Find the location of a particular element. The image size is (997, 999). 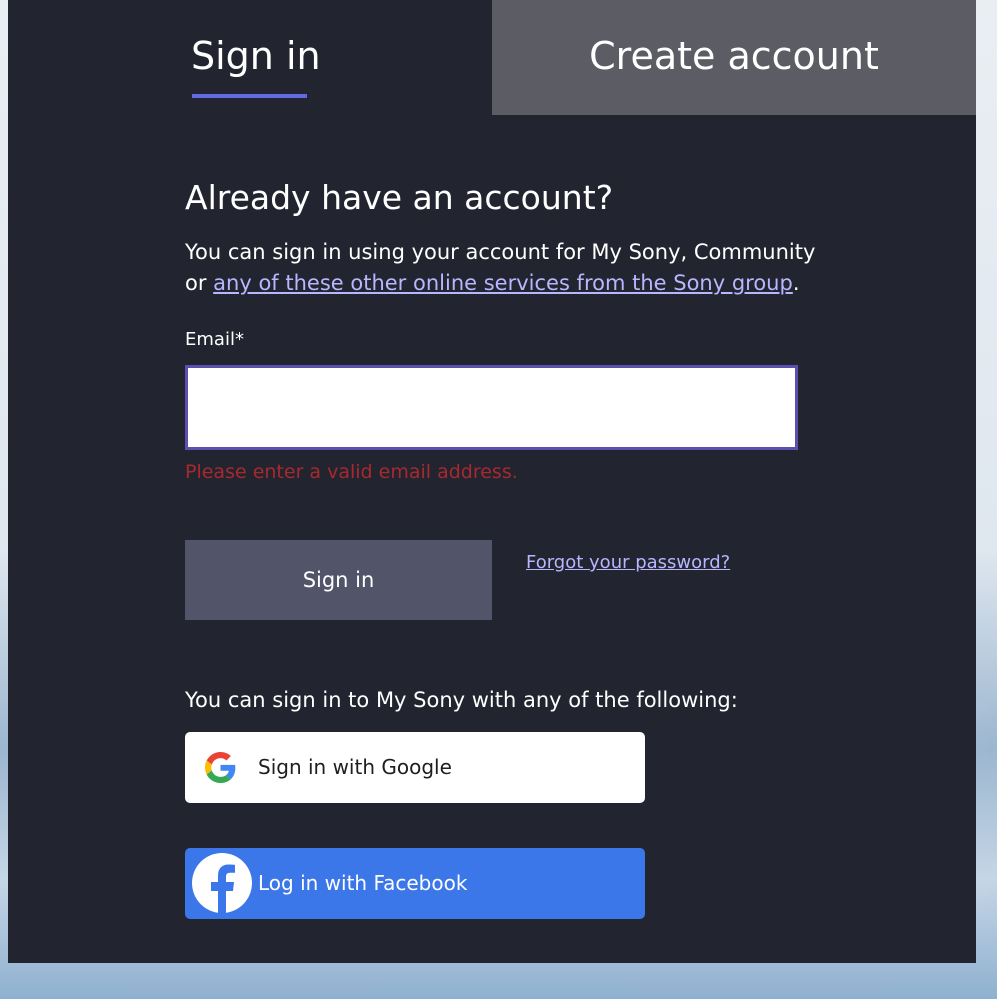

forgot-password-link: Forgot your password? is located at coordinates (628, 563).